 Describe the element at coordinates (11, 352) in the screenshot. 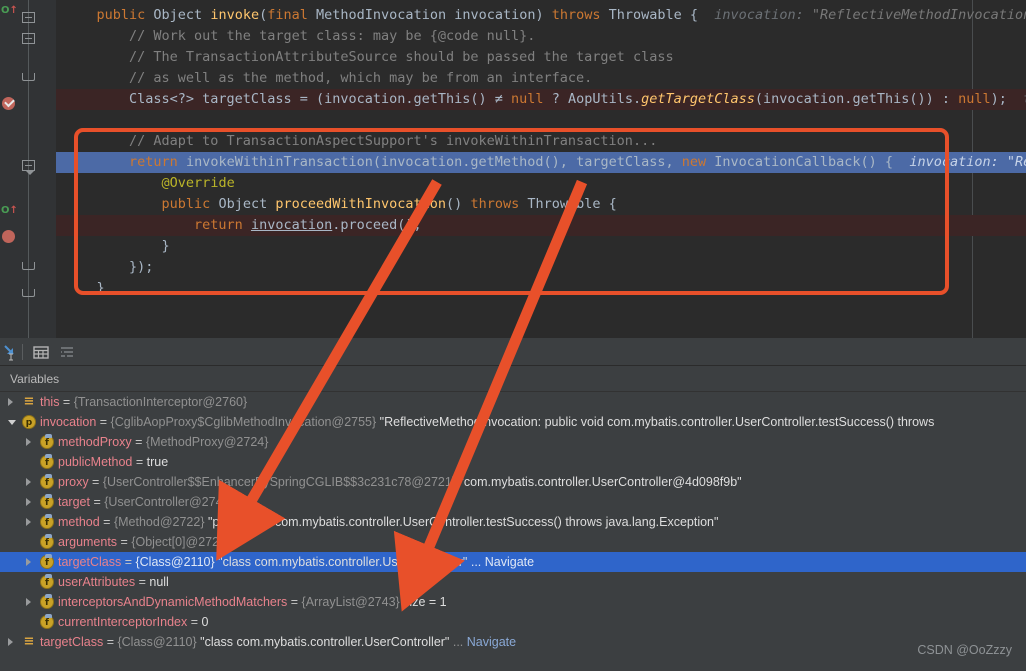

I see `jump-to-cursor-icon` at that location.